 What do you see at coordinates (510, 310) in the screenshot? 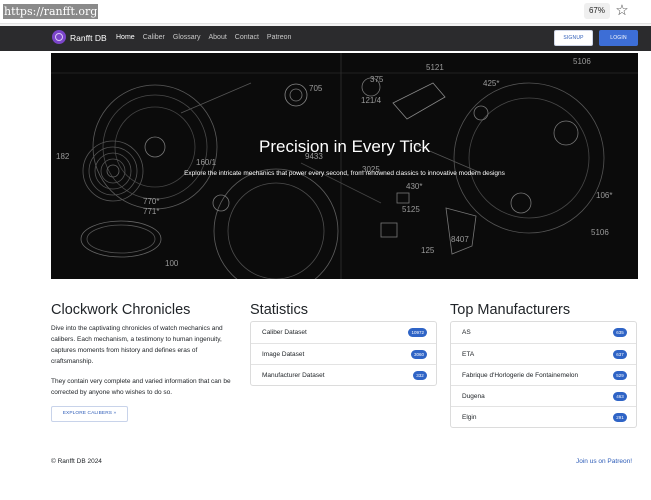
I see `manufacturers-title: Top Manufacturers` at bounding box center [510, 310].